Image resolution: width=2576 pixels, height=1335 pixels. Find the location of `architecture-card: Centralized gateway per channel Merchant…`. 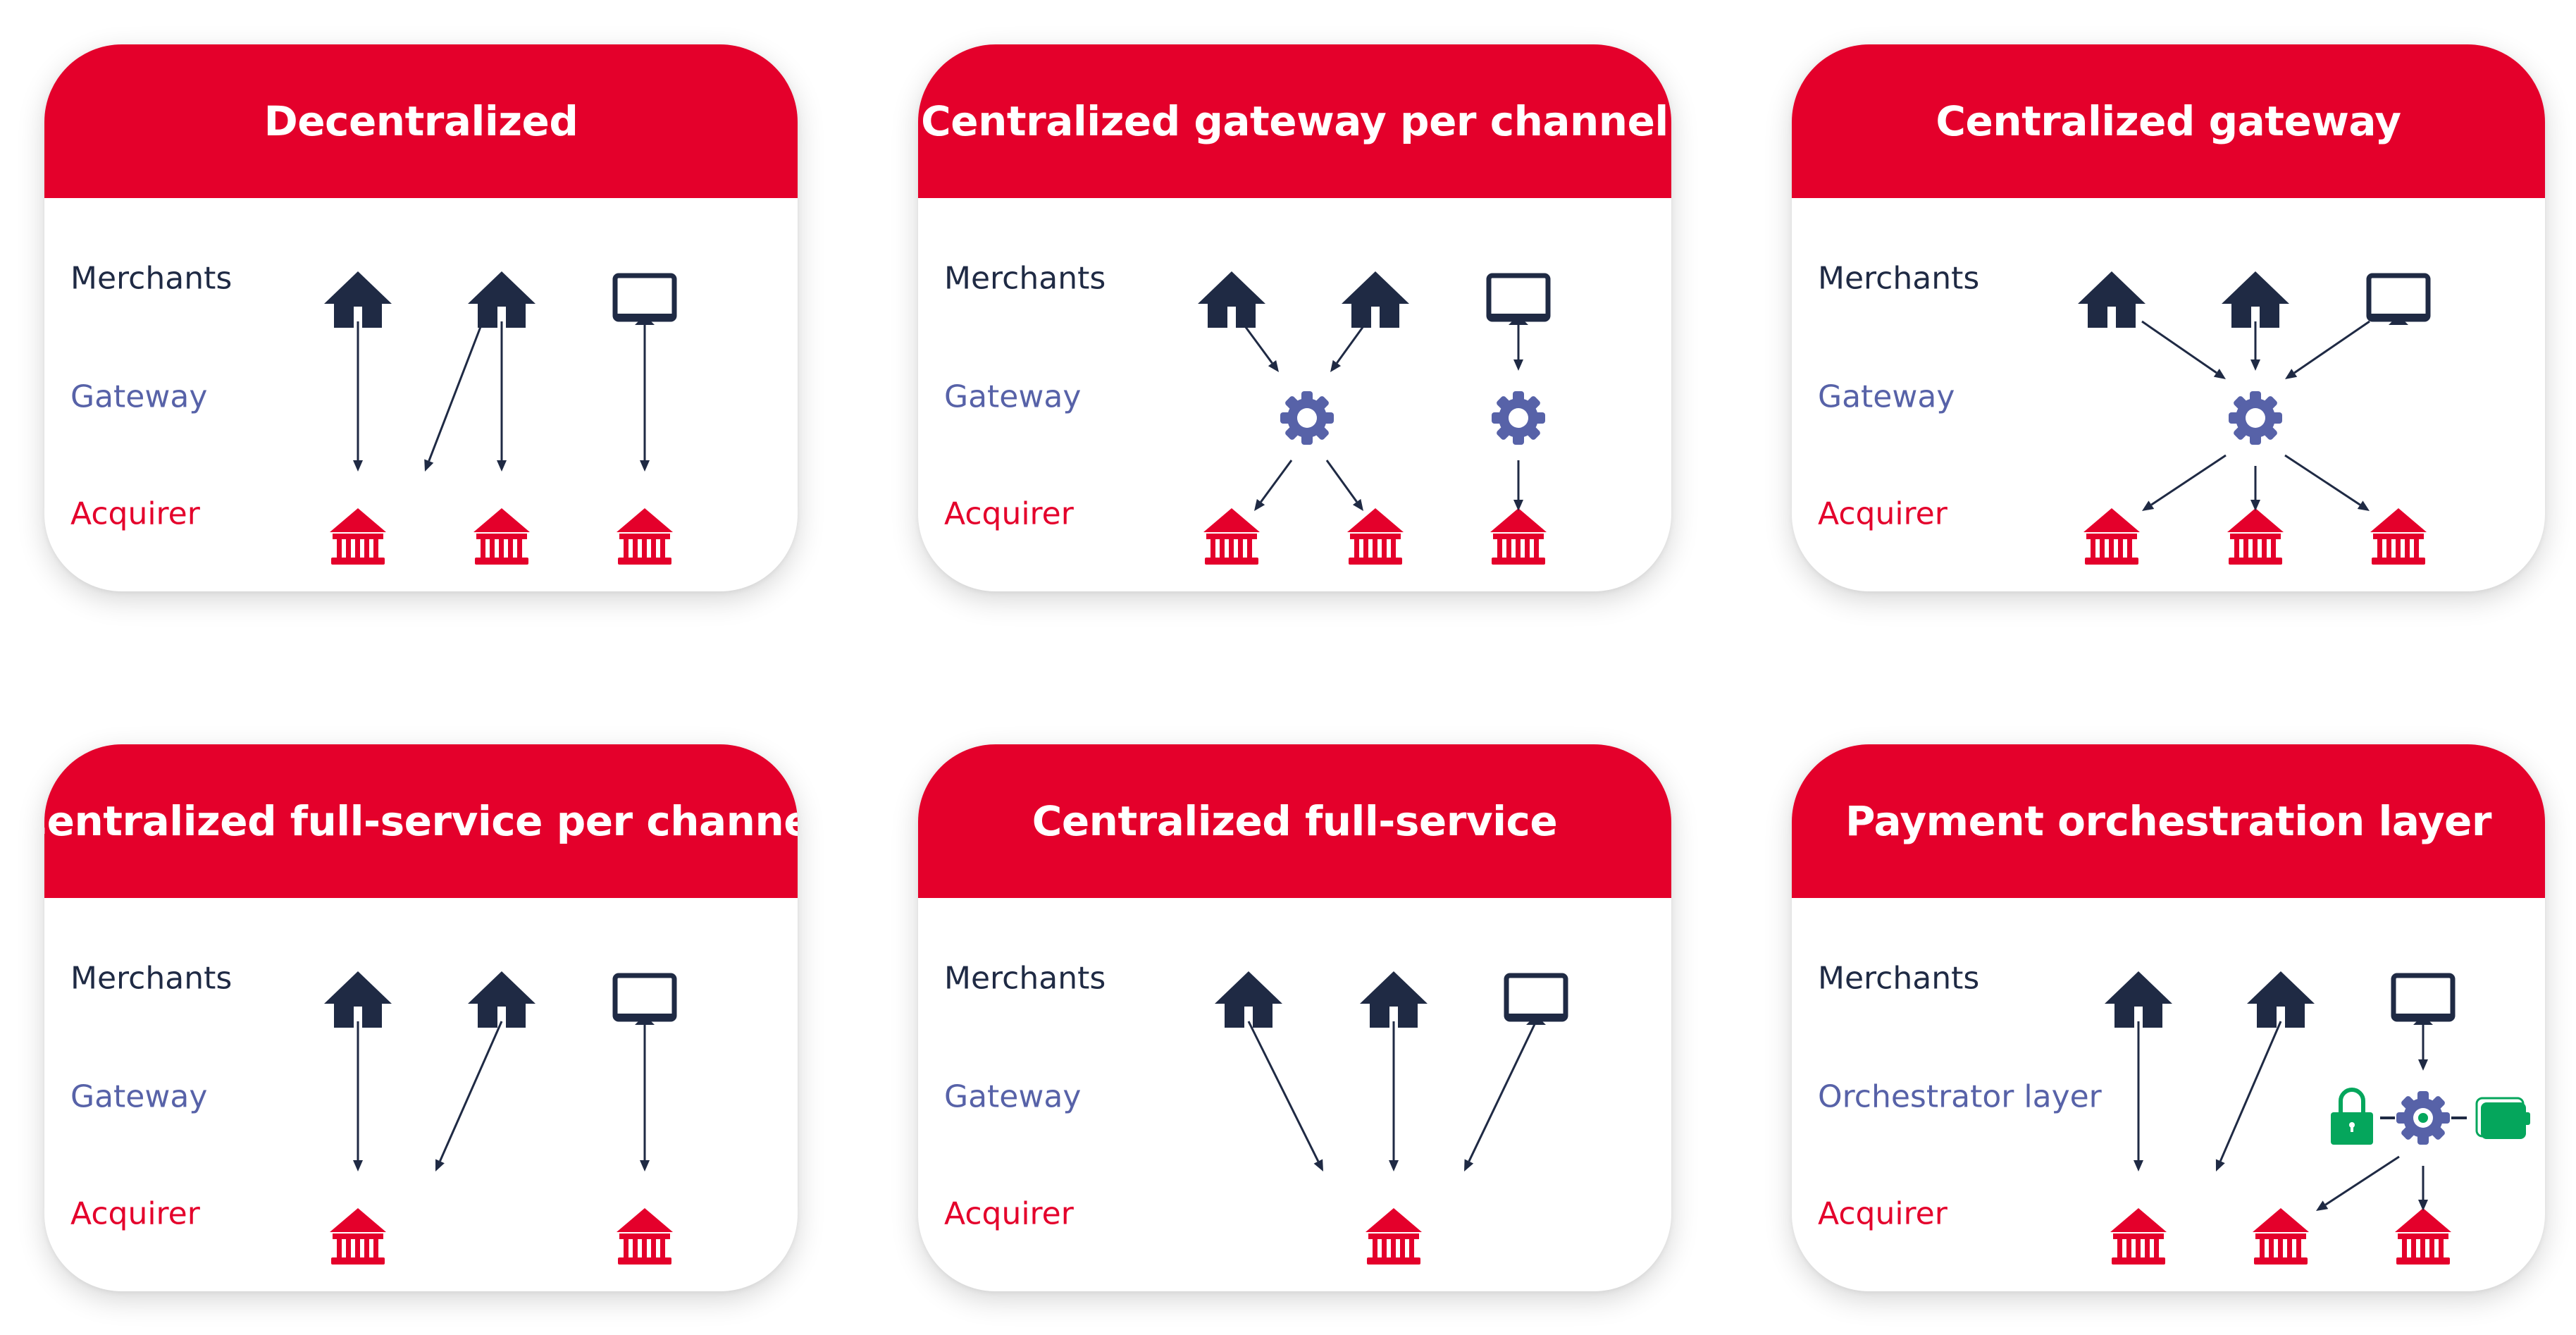

architecture-card: Centralized gateway per channel Merchant… is located at coordinates (1294, 317).